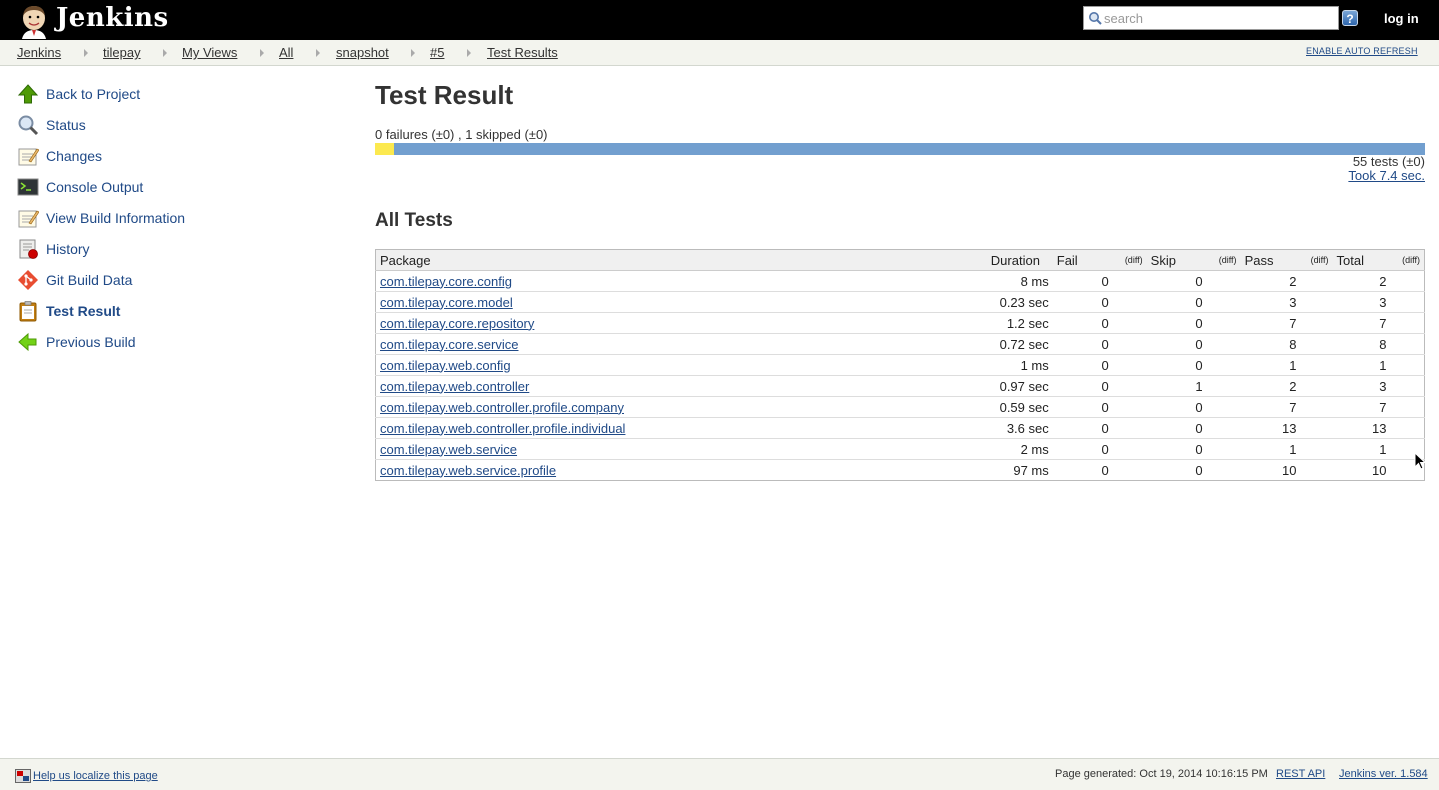 The image size is (1439, 790). I want to click on task-history: History, so click(167, 249).